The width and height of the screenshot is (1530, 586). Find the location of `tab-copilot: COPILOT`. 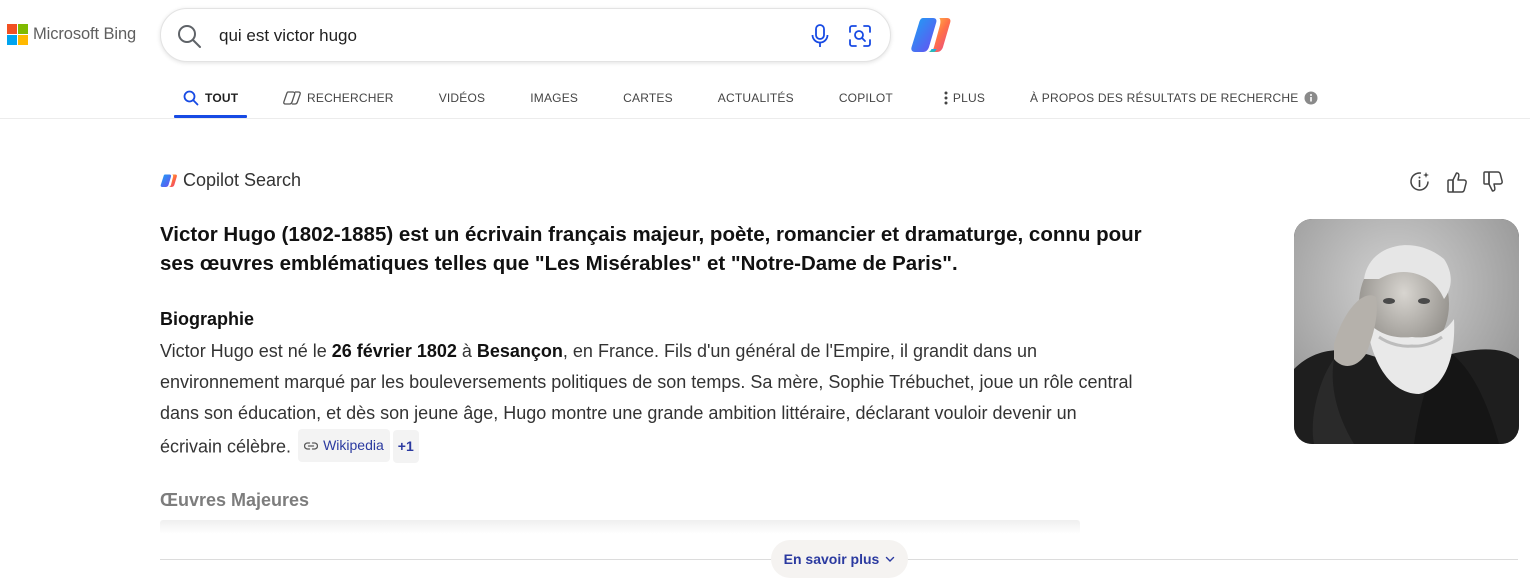

tab-copilot: COPILOT is located at coordinates (866, 98).